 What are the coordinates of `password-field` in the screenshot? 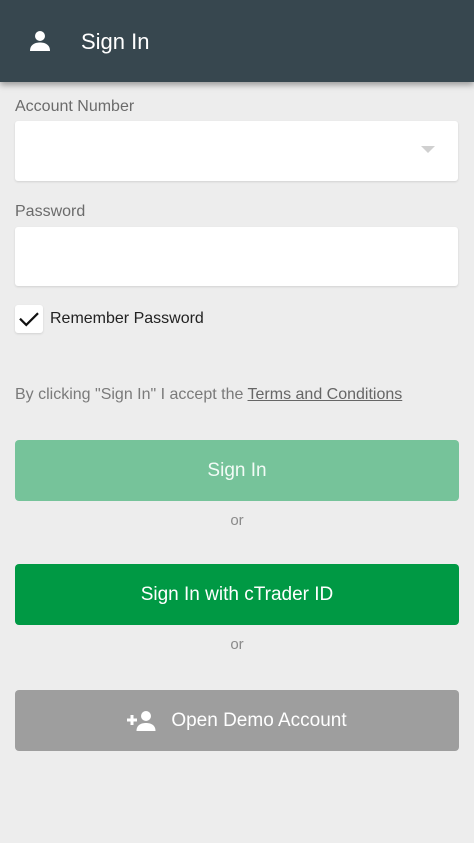 It's located at (236, 256).